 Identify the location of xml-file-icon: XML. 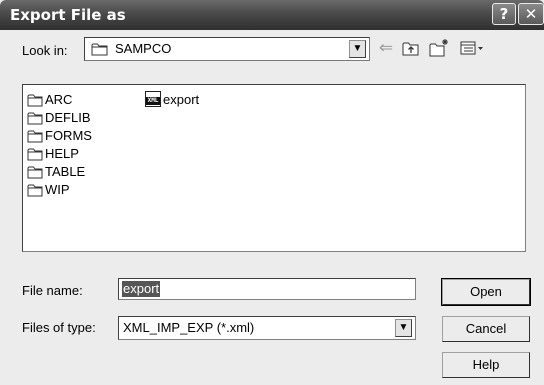
(153, 99).